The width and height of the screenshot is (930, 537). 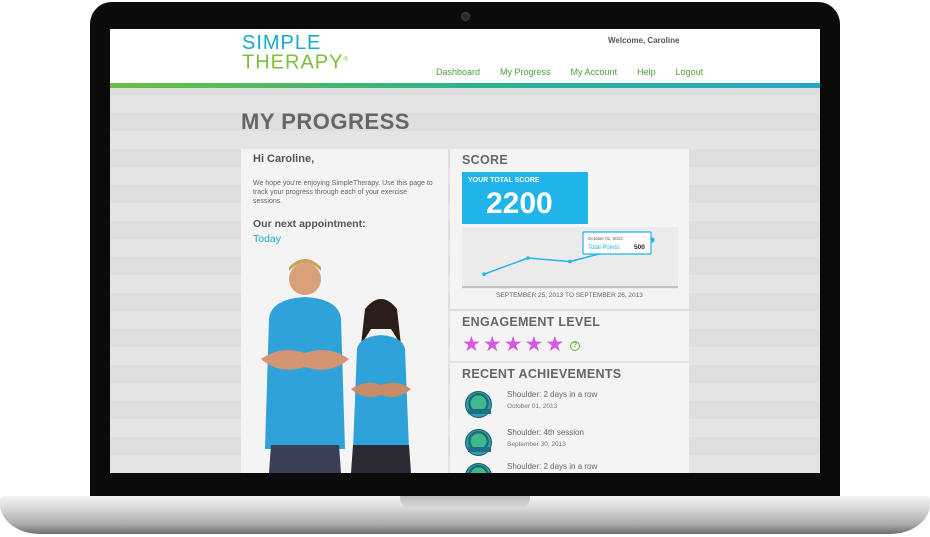 I want to click on webcam-icon, so click(x=465, y=16).